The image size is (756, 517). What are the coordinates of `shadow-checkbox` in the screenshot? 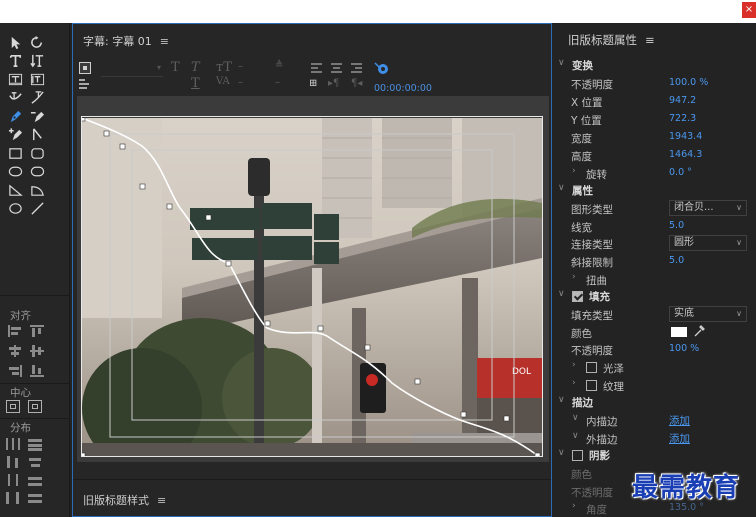 It's located at (577, 455).